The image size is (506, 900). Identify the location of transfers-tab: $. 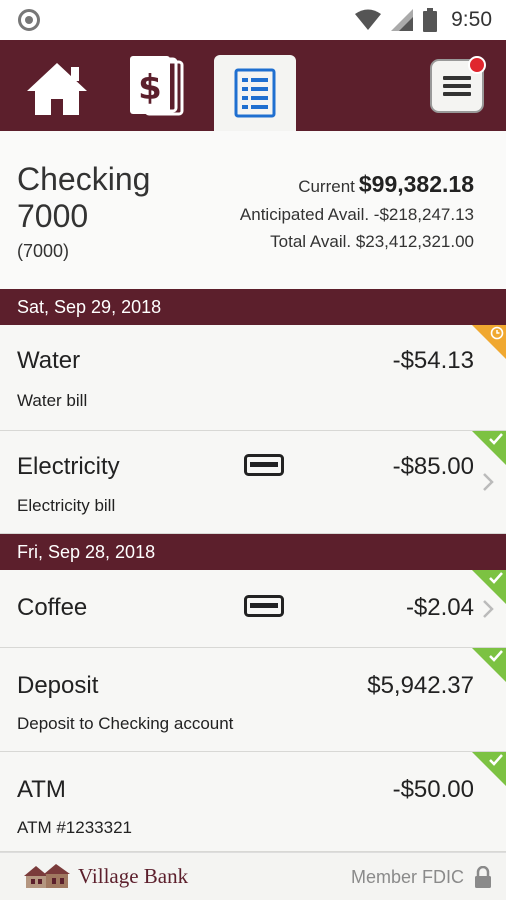
(156, 87).